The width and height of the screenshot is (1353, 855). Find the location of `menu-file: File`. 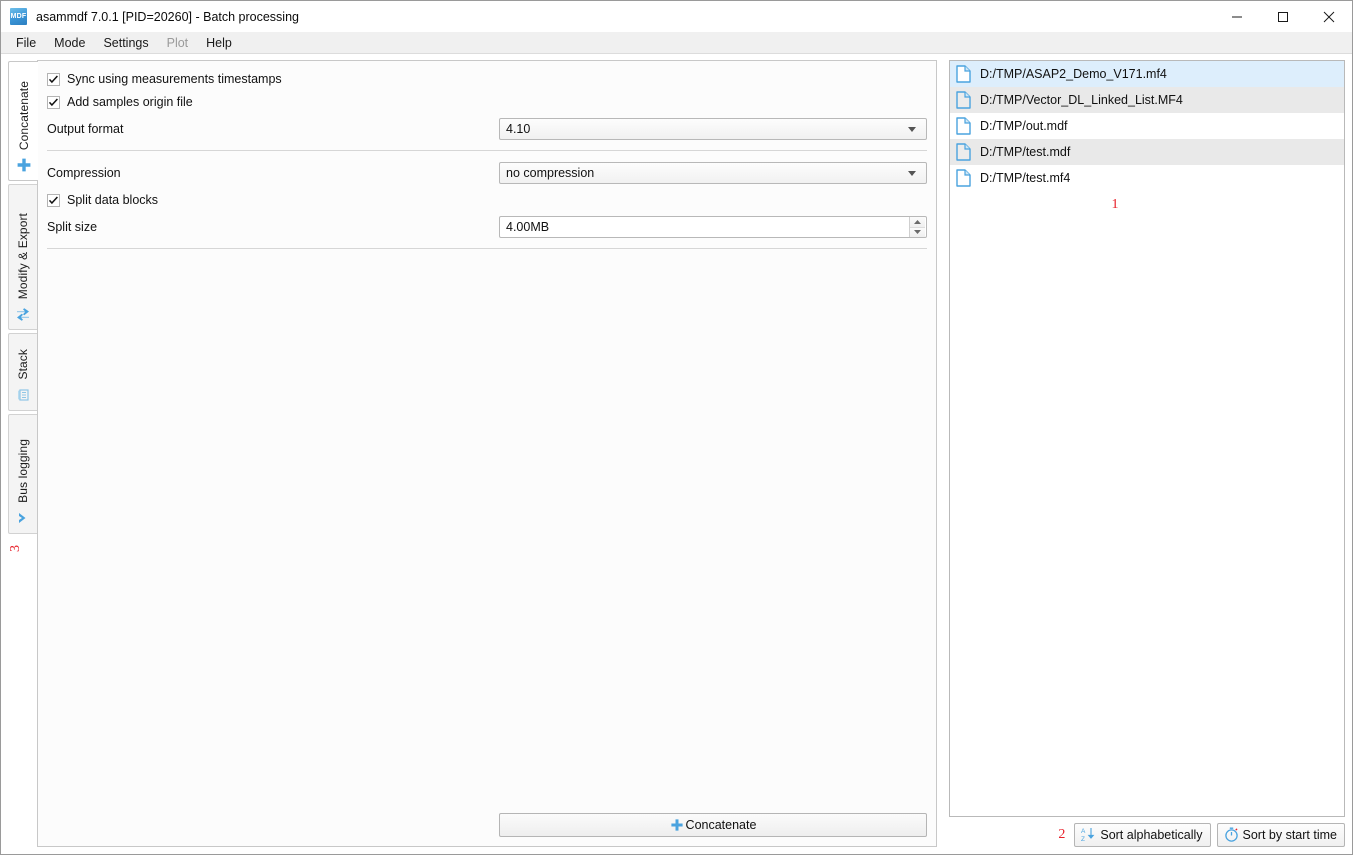

menu-file: File is located at coordinates (26, 43).